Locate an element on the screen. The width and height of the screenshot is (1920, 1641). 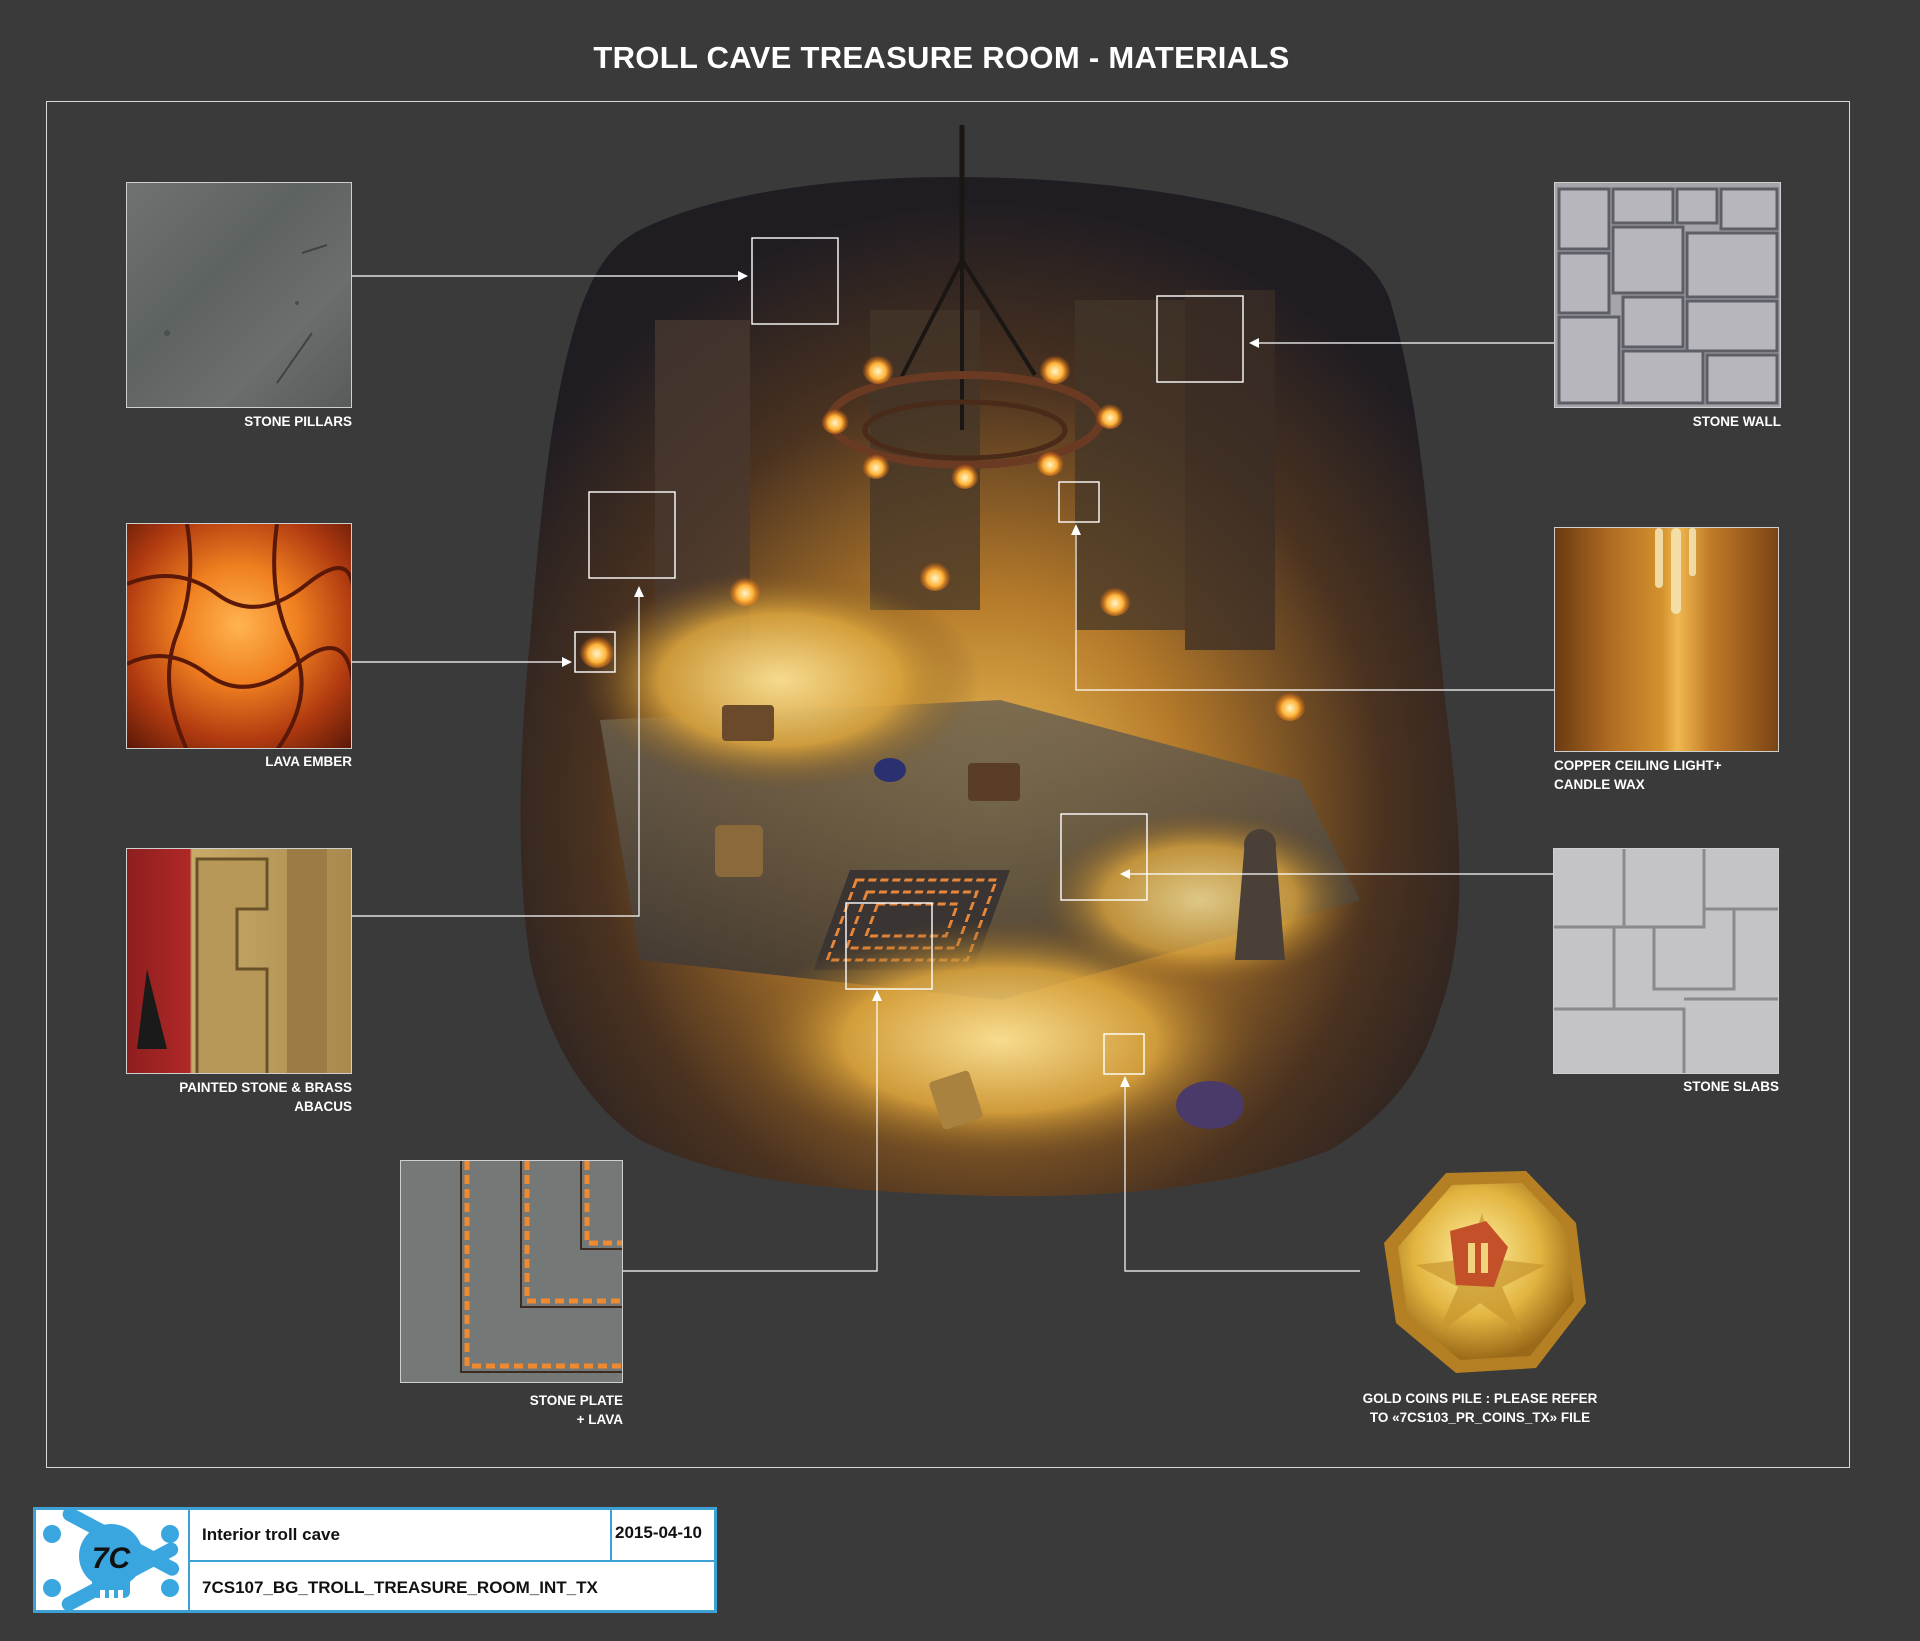
candle-wax-texture is located at coordinates (1675, 571).